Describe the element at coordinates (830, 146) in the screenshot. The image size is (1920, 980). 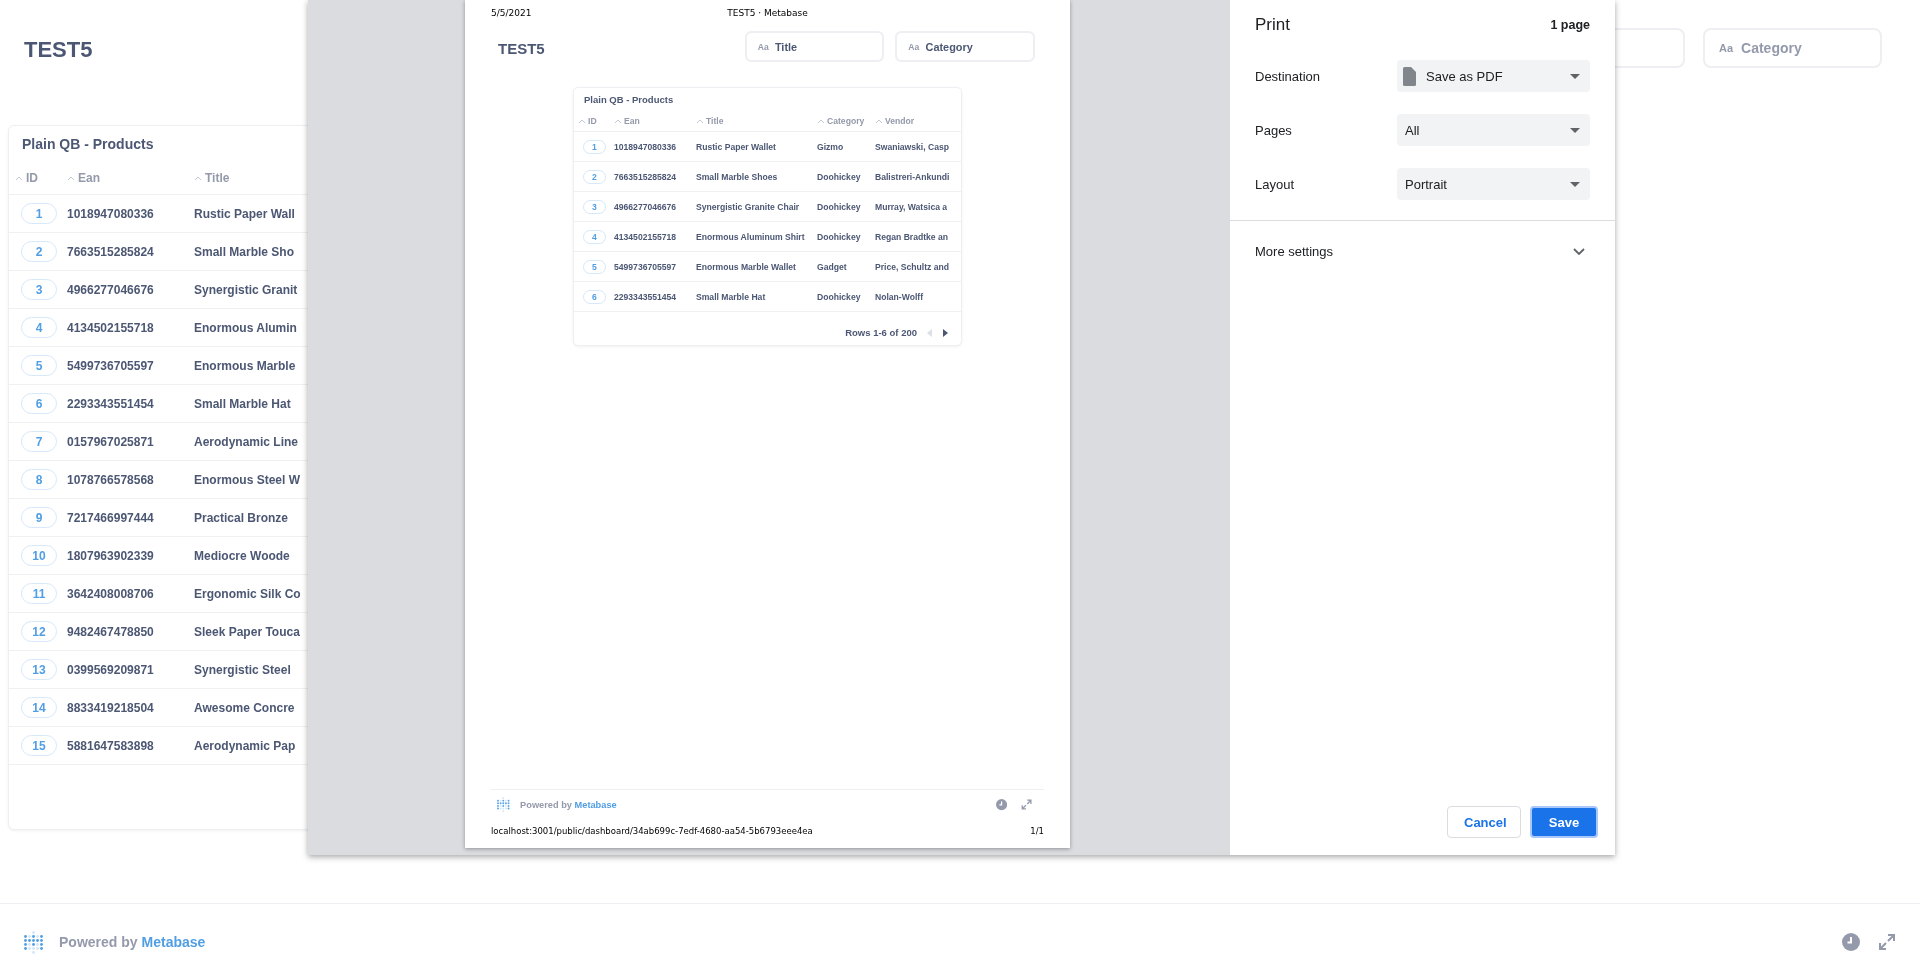
I see `table-cell: Gizmo` at that location.